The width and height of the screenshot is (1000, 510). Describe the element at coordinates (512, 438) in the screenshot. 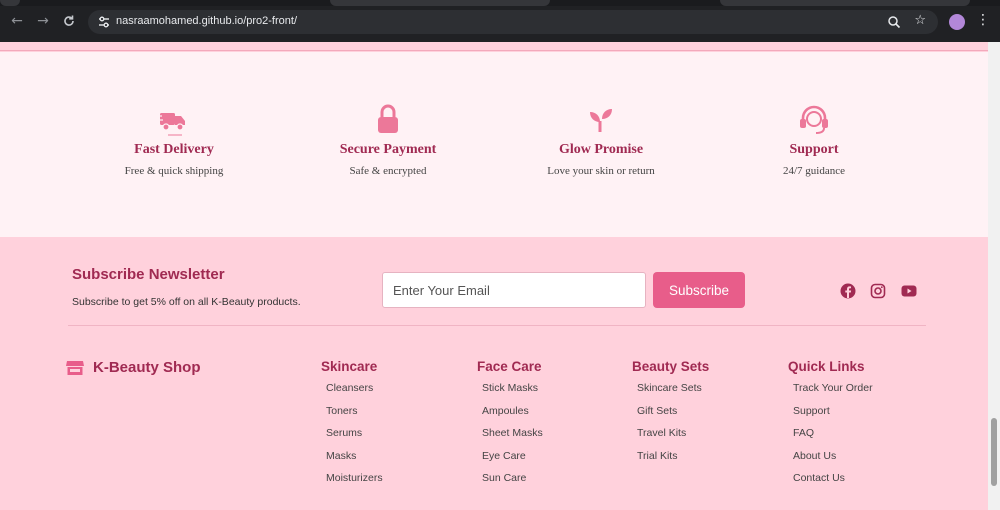

I see `footer-link: Sheet Masks` at that location.